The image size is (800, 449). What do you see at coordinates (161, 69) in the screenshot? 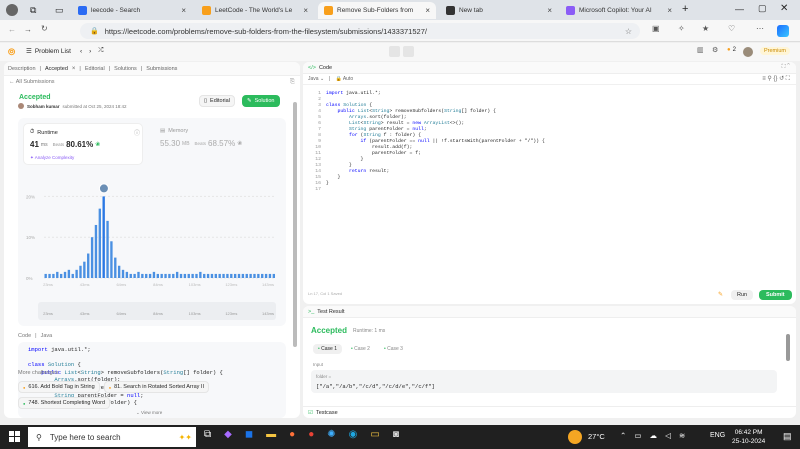
I see `tab-submissions: Submissions` at bounding box center [161, 69].